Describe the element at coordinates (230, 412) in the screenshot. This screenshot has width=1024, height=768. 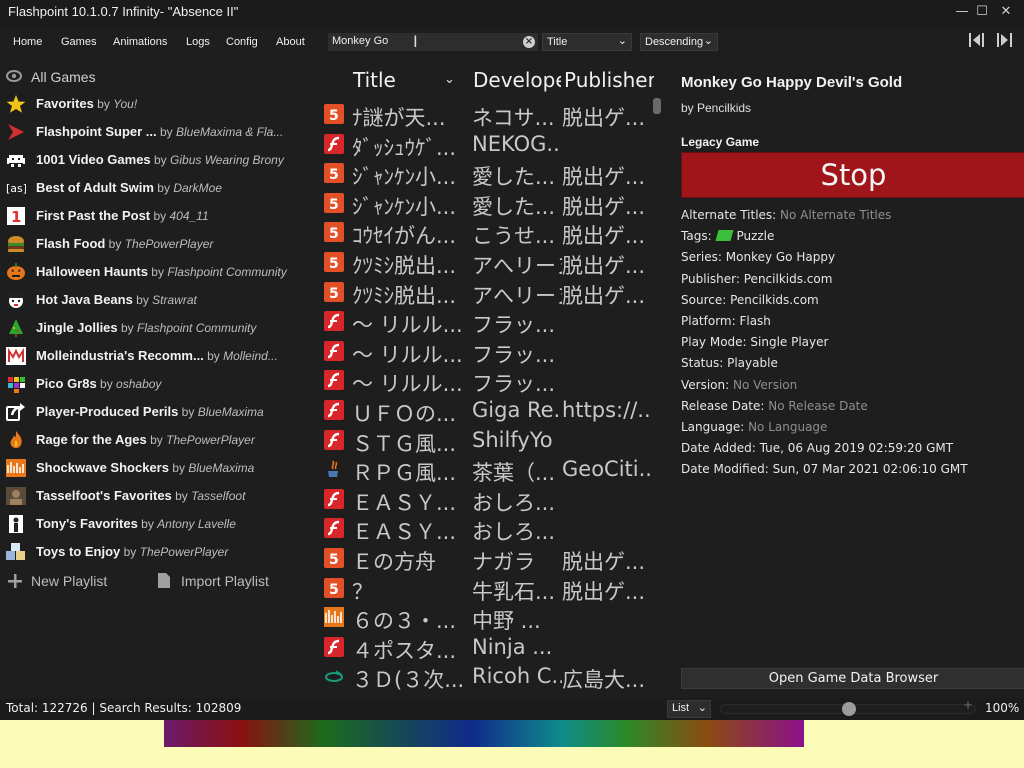
I see `playlist-author: BlueMaxima` at that location.